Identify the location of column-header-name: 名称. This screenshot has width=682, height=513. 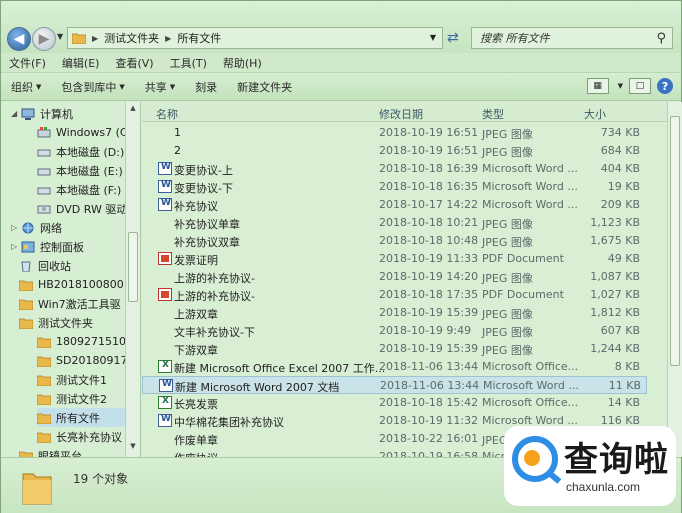
(167, 114).